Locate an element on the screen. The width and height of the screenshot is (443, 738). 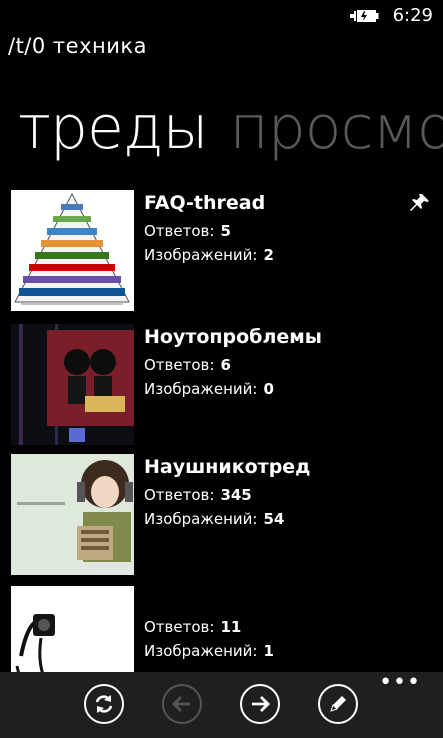
anime-headphones-image is located at coordinates (72, 514).